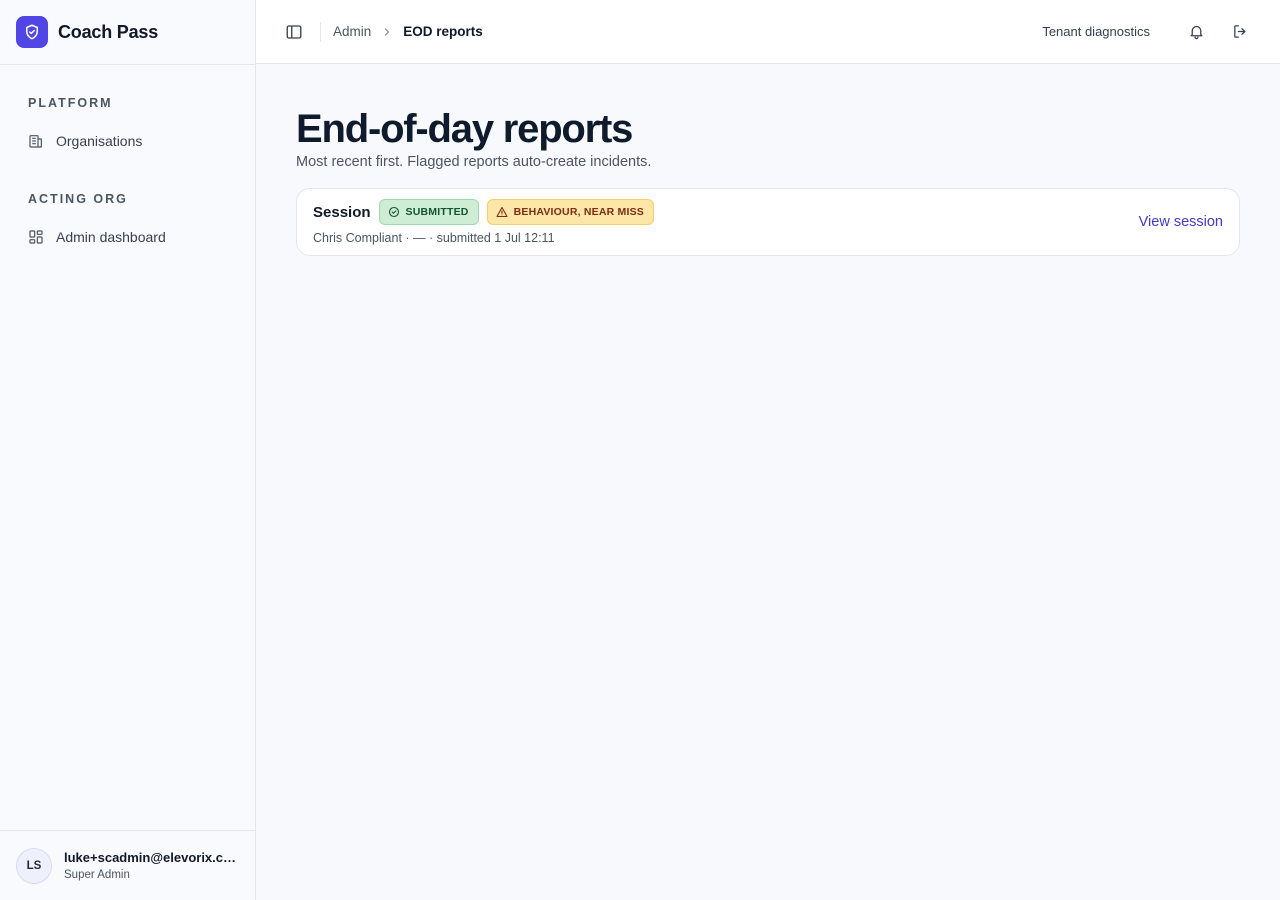  What do you see at coordinates (342, 212) in the screenshot?
I see `report-title: Session` at bounding box center [342, 212].